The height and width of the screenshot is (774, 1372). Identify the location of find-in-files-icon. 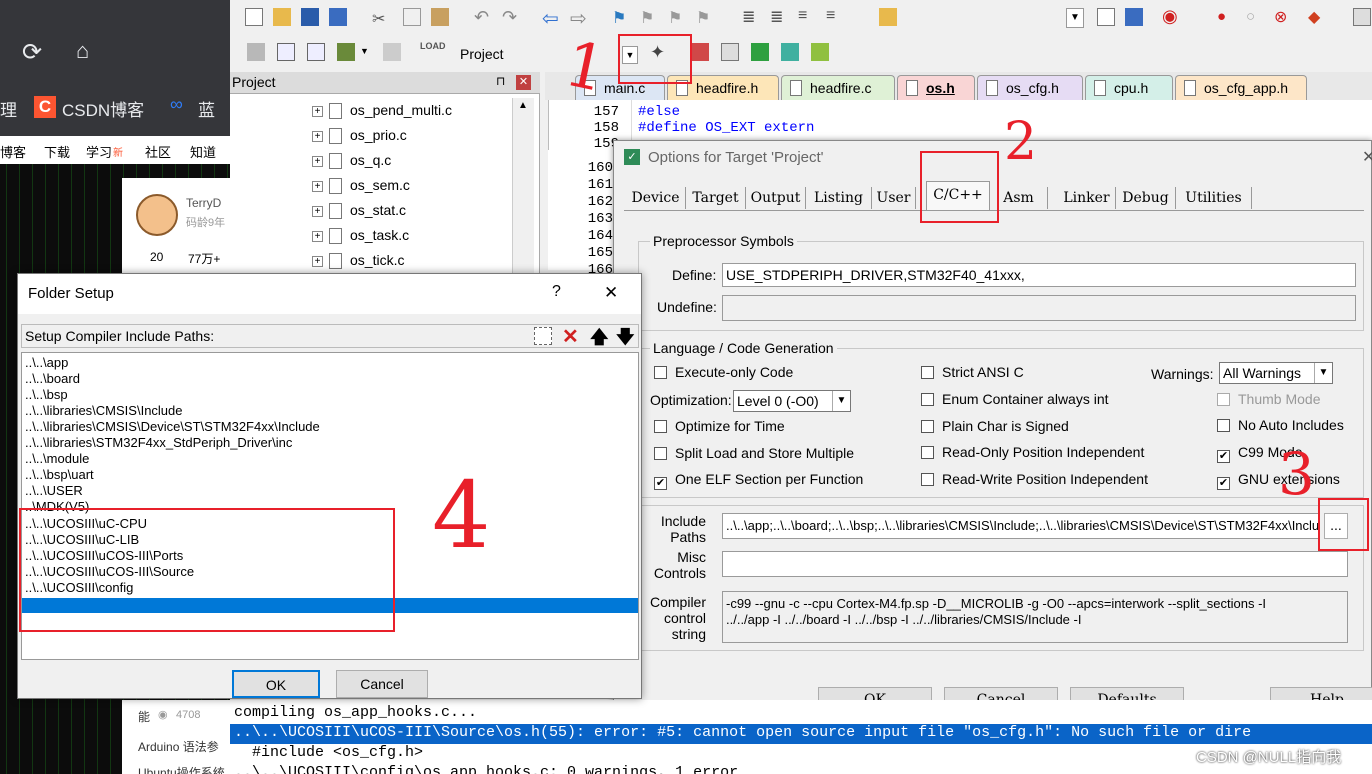
(888, 17).